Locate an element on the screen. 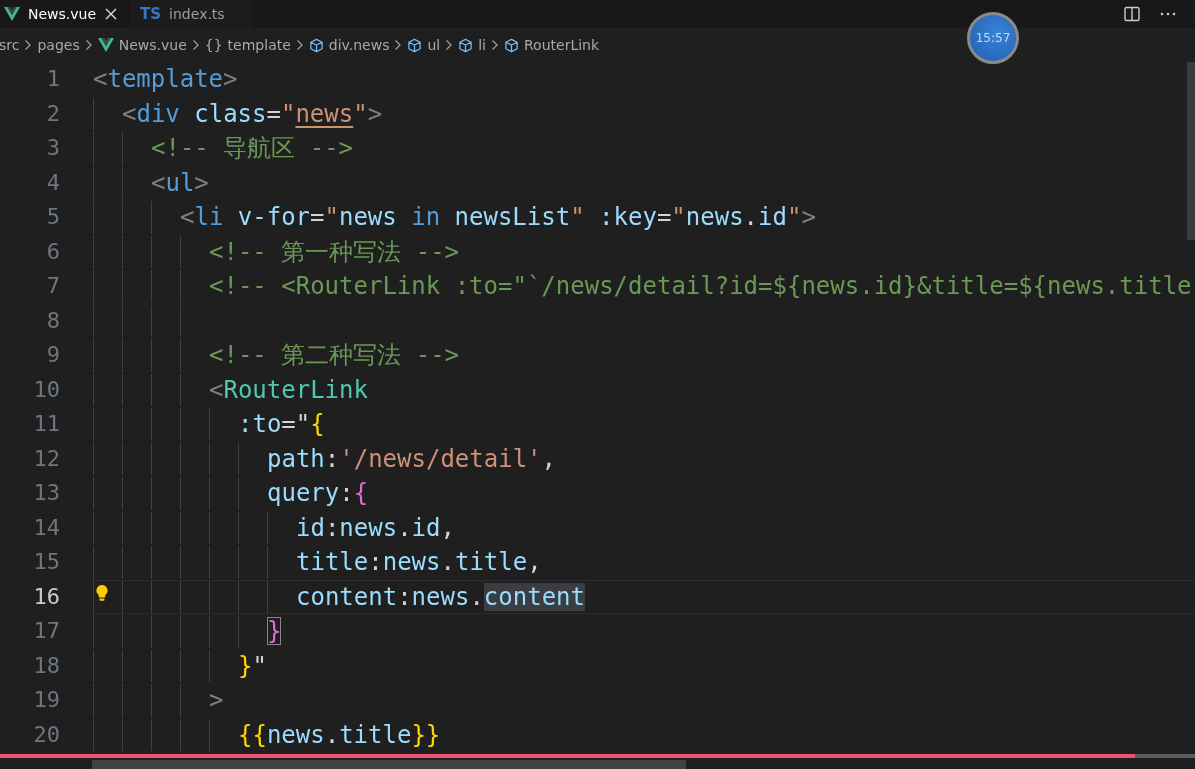 This screenshot has width=1195, height=769. tab-label: News.vue is located at coordinates (62, 14).